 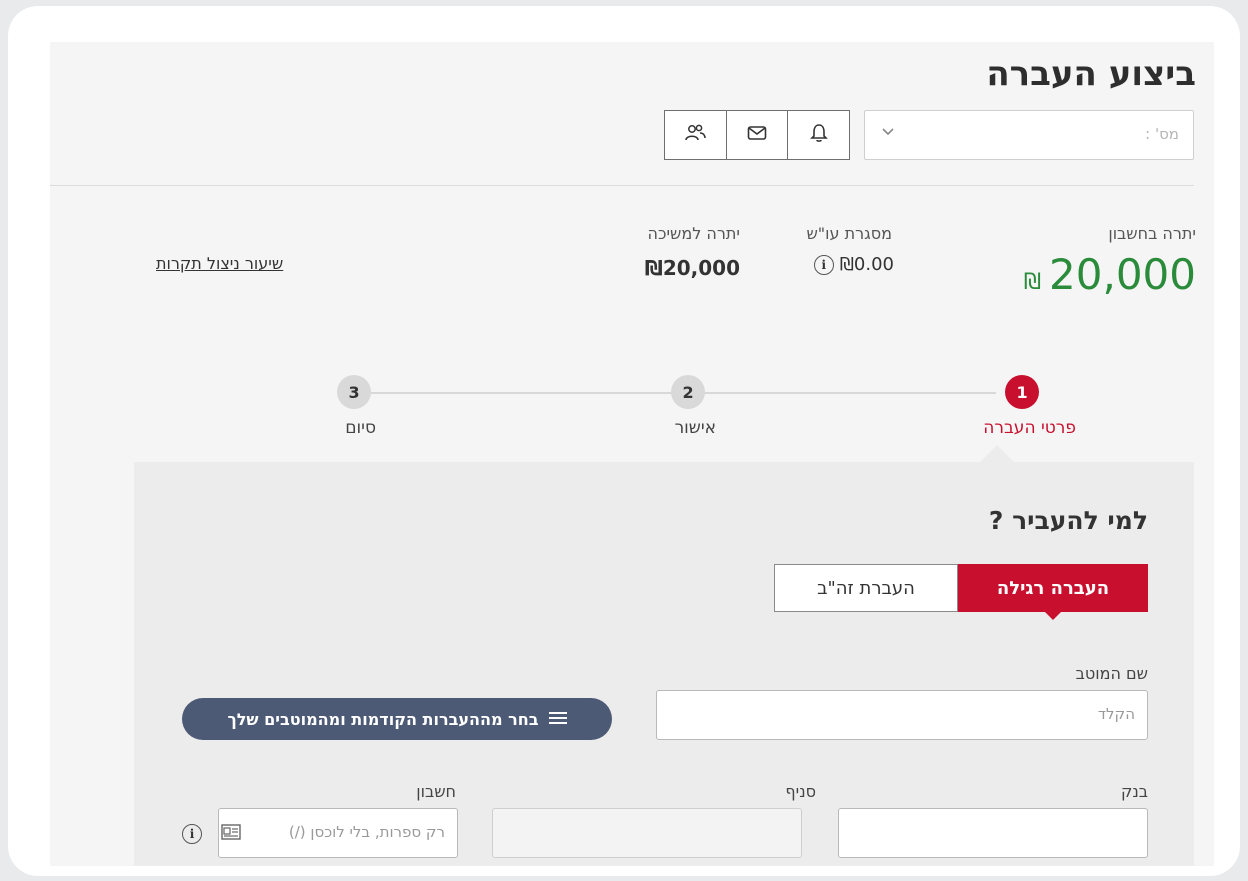 I want to click on account-label: חשבון, so click(x=436, y=791).